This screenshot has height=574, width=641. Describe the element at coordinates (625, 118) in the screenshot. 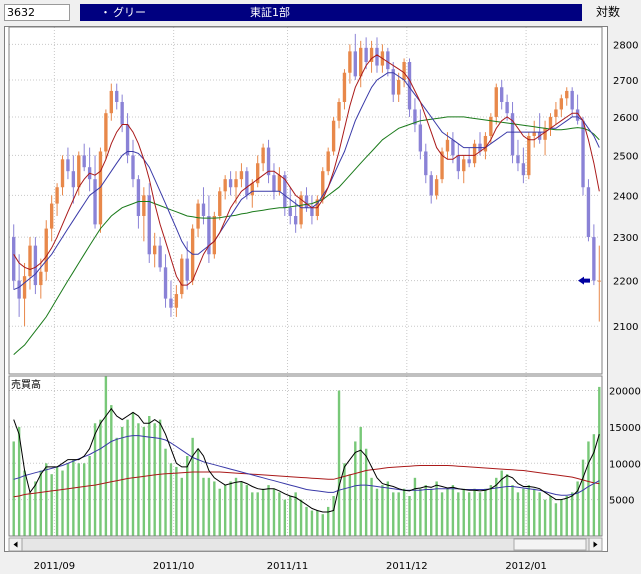

I see `price-tick-2600: 2600` at that location.